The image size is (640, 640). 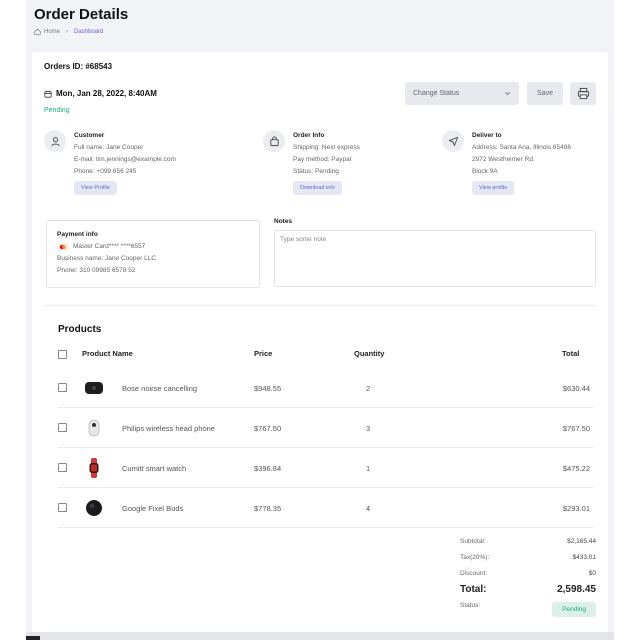 What do you see at coordinates (462, 93) in the screenshot?
I see `change-status-select: Change Status` at bounding box center [462, 93].